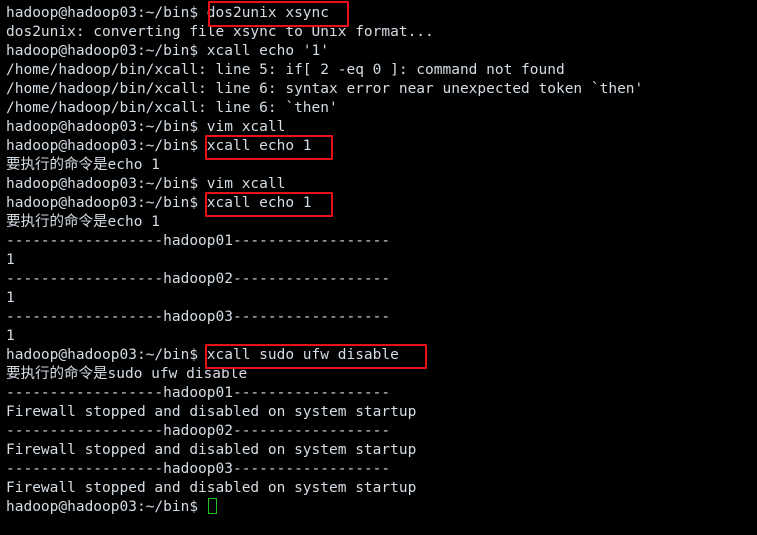  I want to click on terminal-line: hadoop@hadoop03:~/bin$ dos2unix xsync, so click(168, 13).